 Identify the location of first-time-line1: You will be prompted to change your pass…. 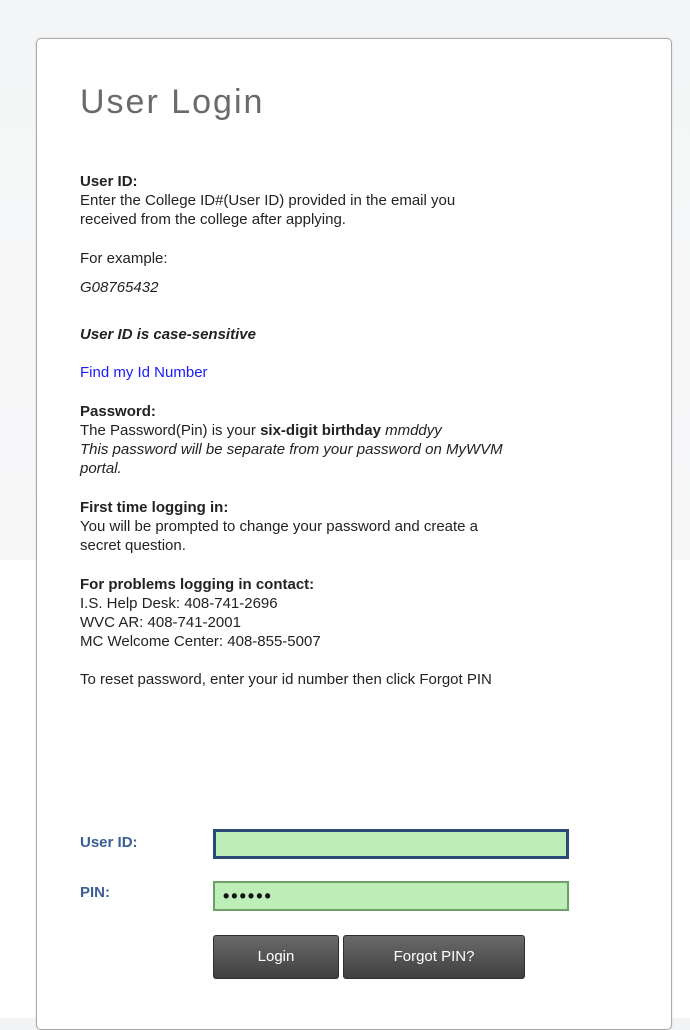
(279, 526).